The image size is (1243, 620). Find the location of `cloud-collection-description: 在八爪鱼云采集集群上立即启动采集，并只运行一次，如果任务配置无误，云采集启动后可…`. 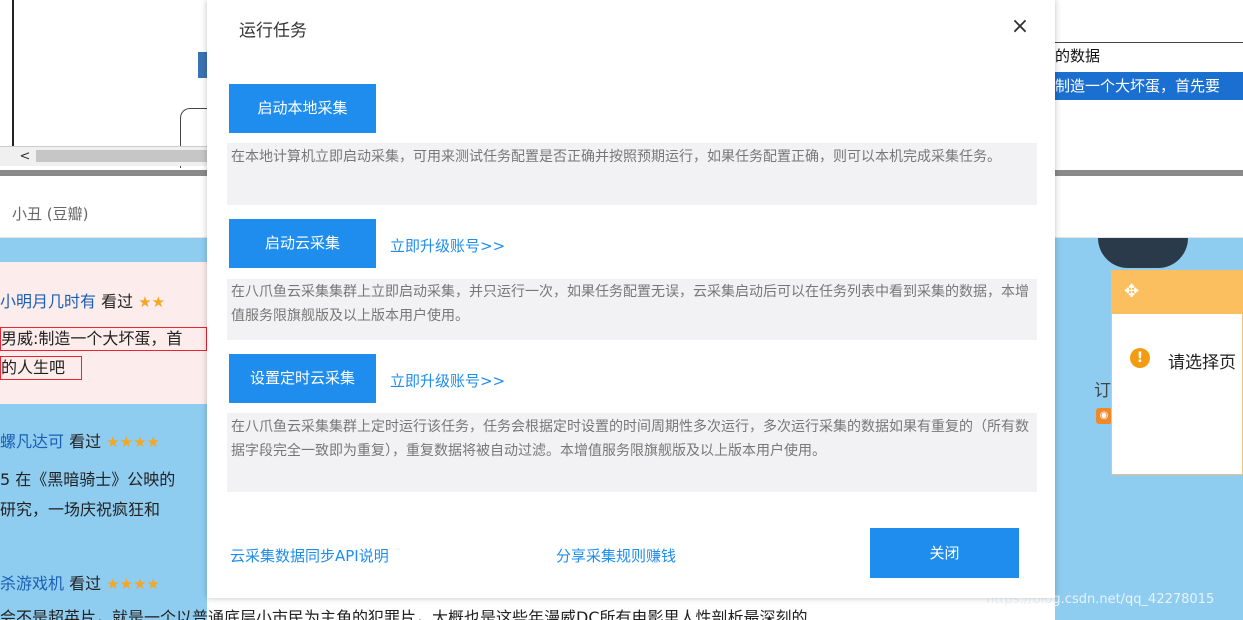

cloud-collection-description: 在八爪鱼云采集集群上立即启动采集，并只运行一次，如果任务配置无误，云采集启动后可… is located at coordinates (632, 309).